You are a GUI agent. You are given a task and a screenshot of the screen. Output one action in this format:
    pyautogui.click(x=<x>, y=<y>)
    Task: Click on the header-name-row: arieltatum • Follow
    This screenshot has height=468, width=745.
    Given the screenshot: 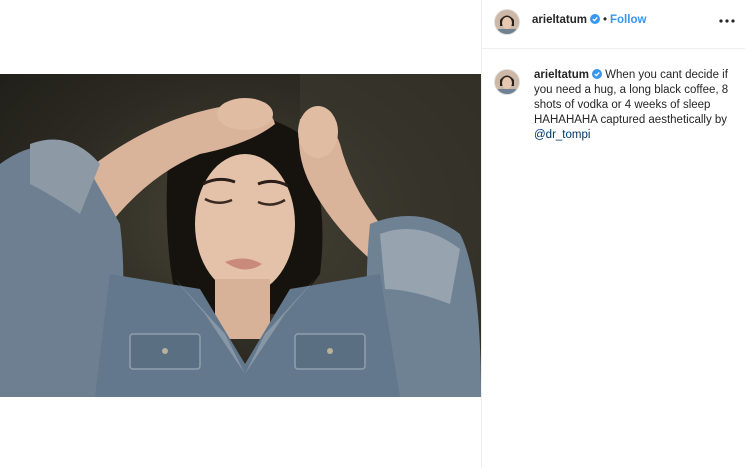 What is the action you would take?
    pyautogui.click(x=589, y=20)
    